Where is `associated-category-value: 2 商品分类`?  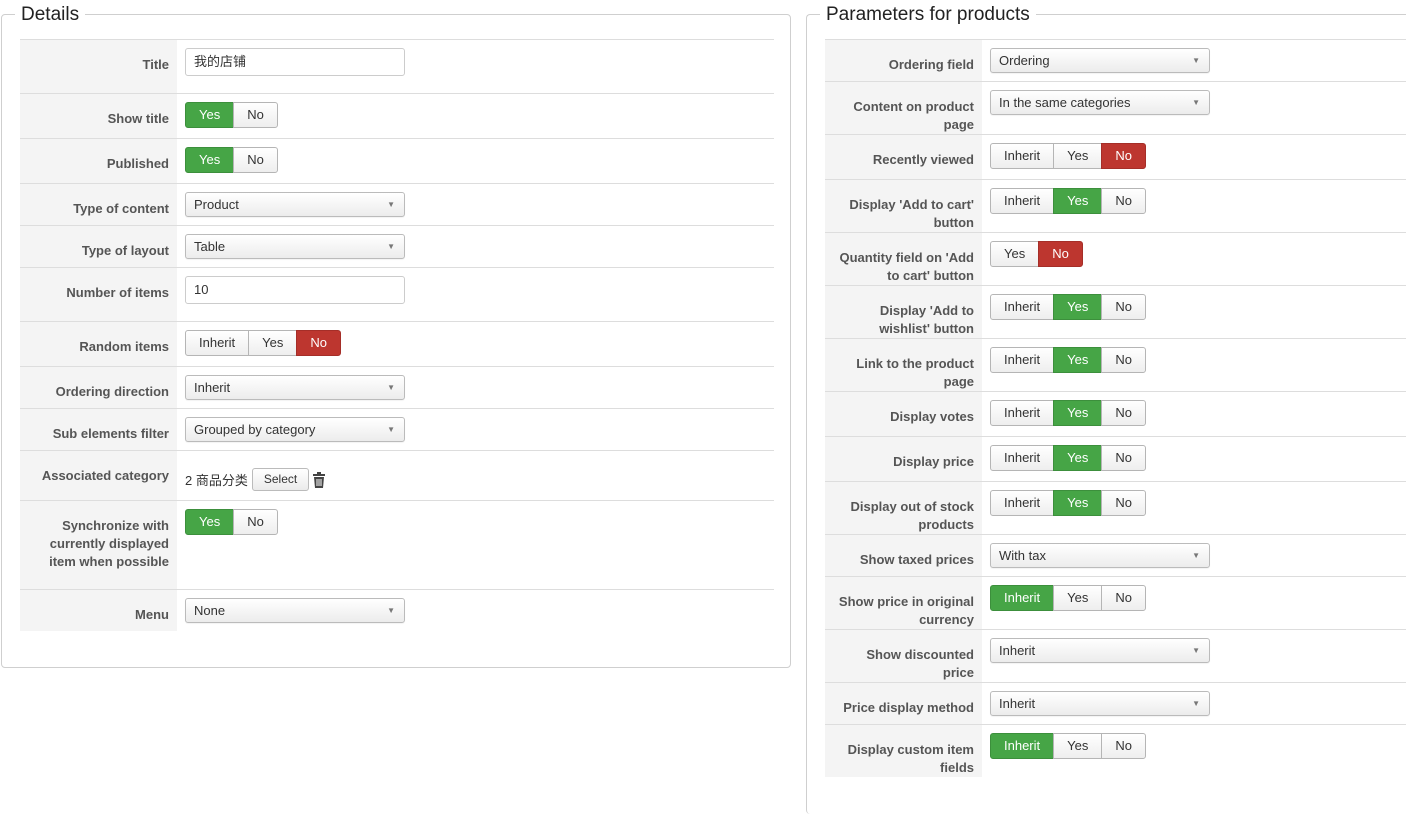 associated-category-value: 2 商品分类 is located at coordinates (216, 480).